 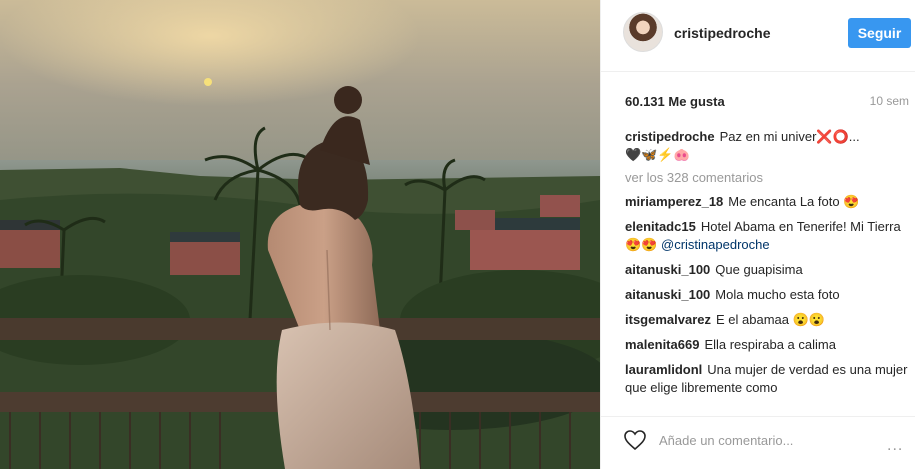 What do you see at coordinates (662, 344) in the screenshot?
I see `comment-username: malenita669` at bounding box center [662, 344].